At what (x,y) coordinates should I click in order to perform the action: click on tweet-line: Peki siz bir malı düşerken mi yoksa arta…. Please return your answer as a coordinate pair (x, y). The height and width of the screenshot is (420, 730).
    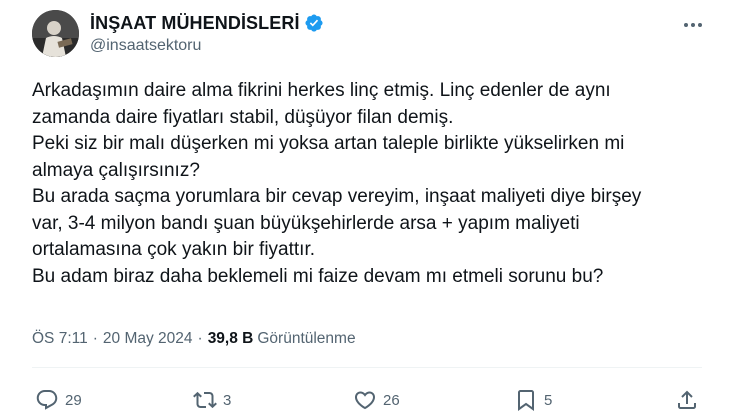
    Looking at the image, I should click on (328, 143).